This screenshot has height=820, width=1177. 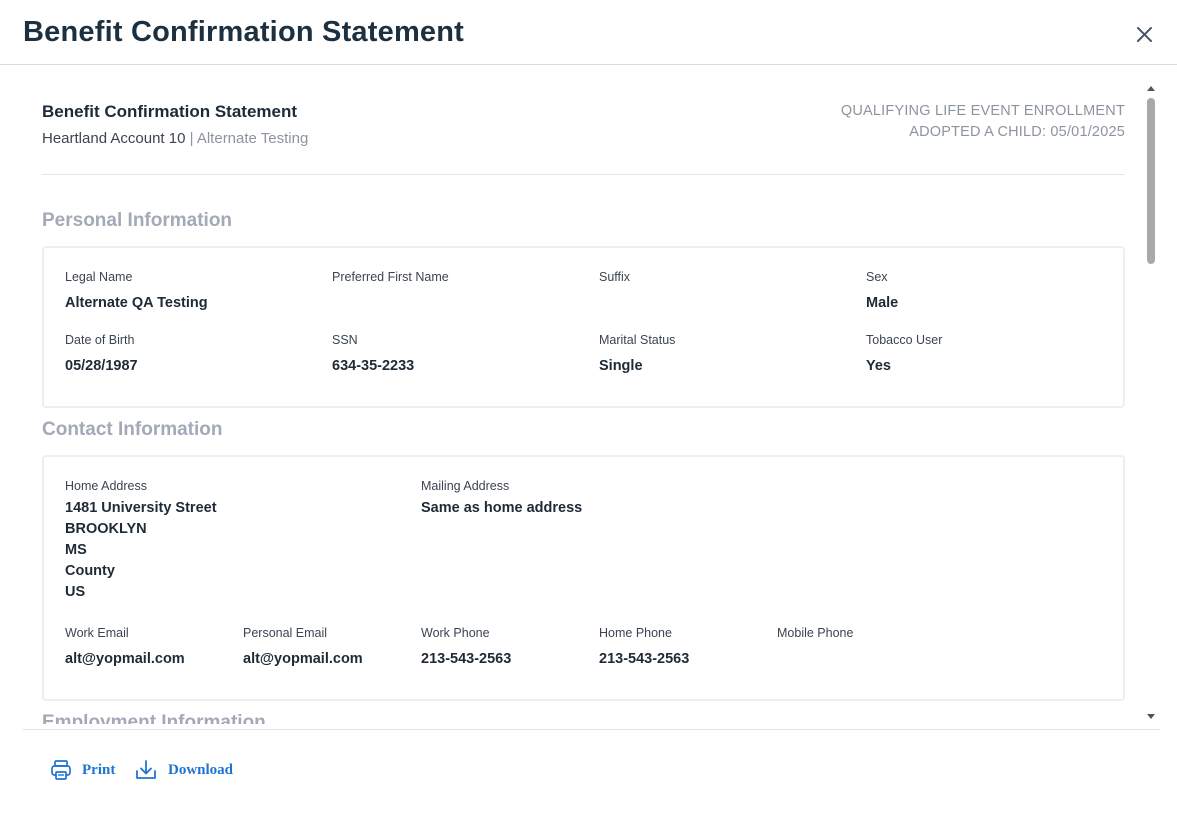 I want to click on scrollbar-thumb, so click(x=1151, y=181).